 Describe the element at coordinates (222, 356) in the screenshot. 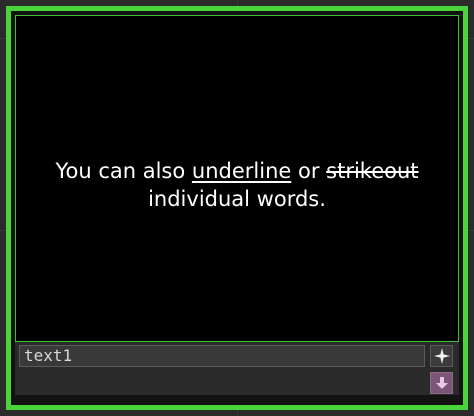

I see `node-name-field: text1` at that location.